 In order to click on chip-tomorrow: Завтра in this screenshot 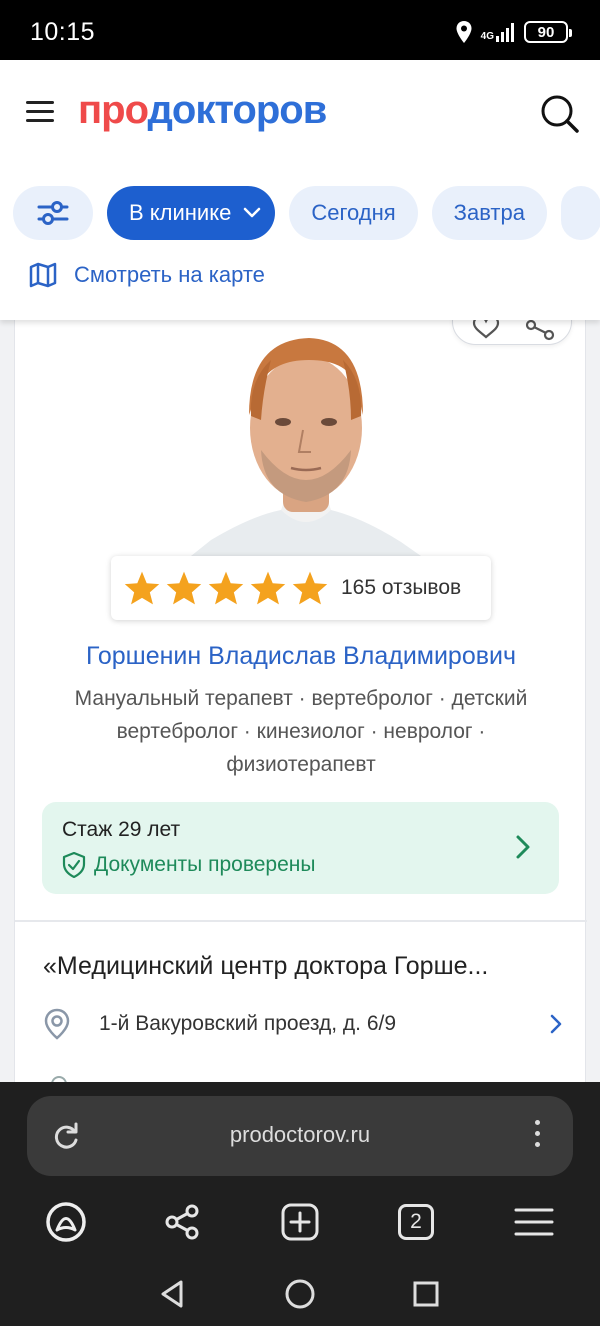, I will do `click(489, 213)`.